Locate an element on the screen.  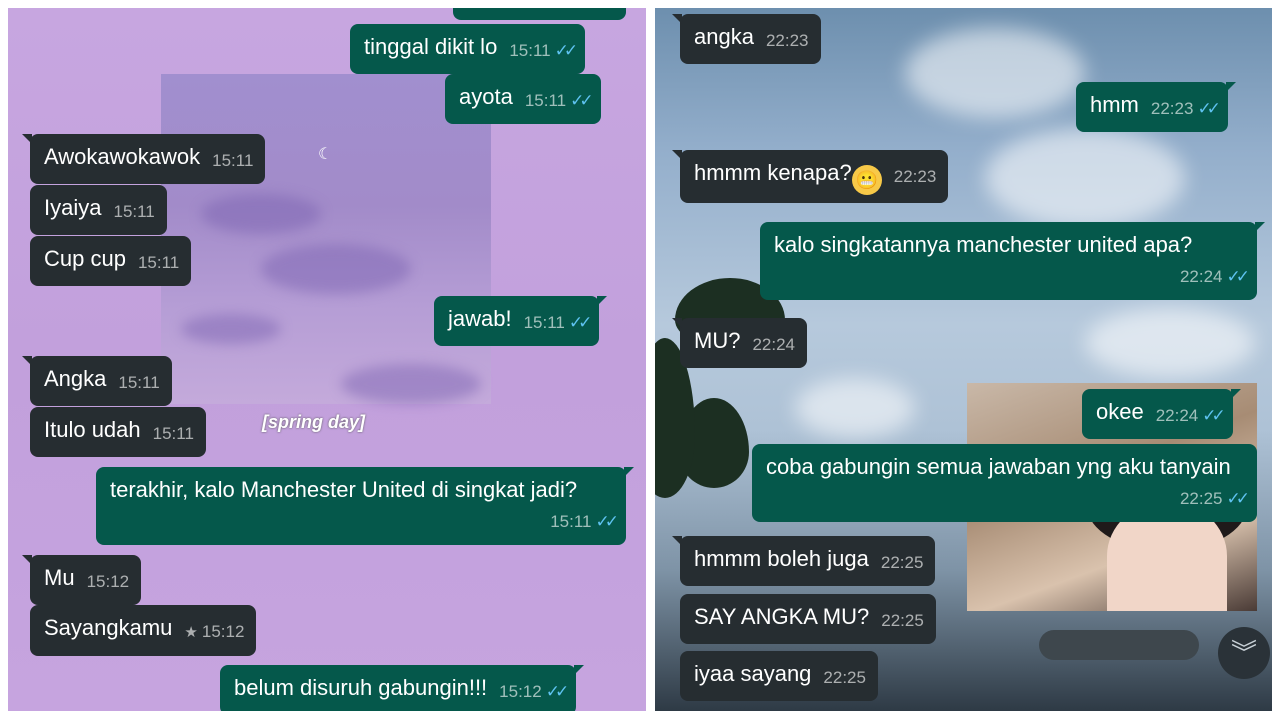
message-text: Itulo udah is located at coordinates (92, 429).